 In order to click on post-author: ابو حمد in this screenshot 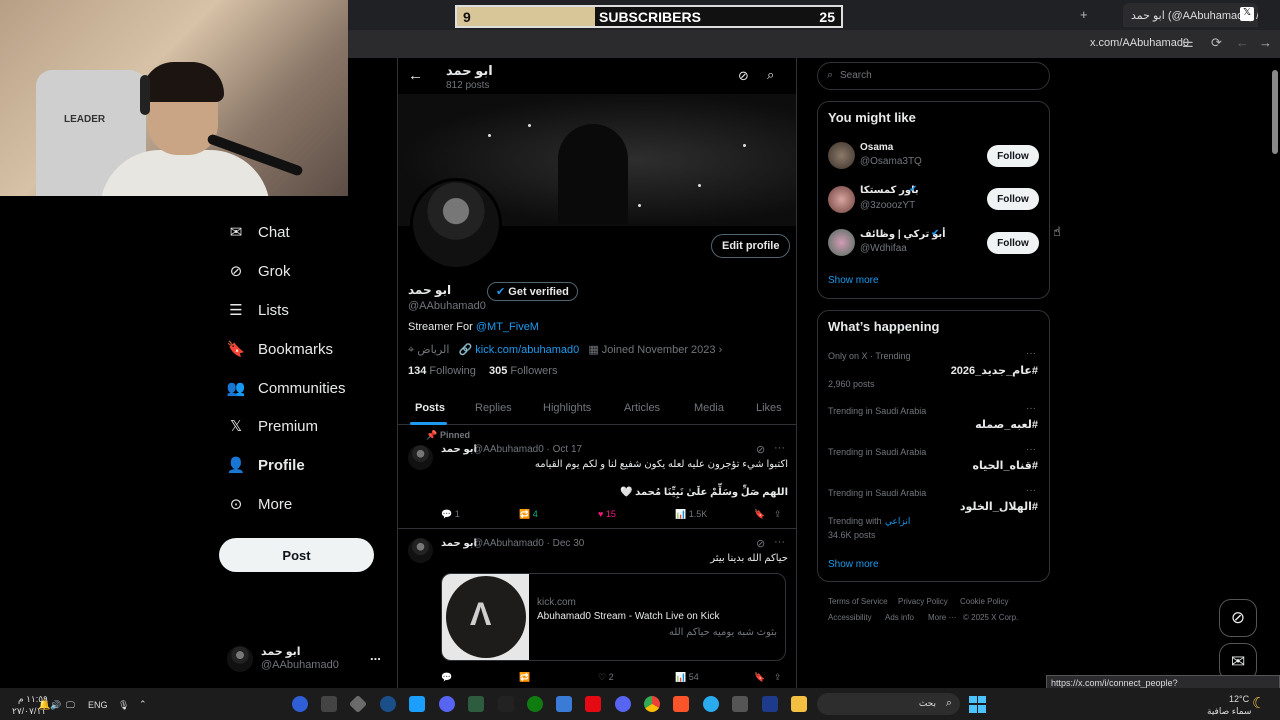, I will do `click(459, 449)`.